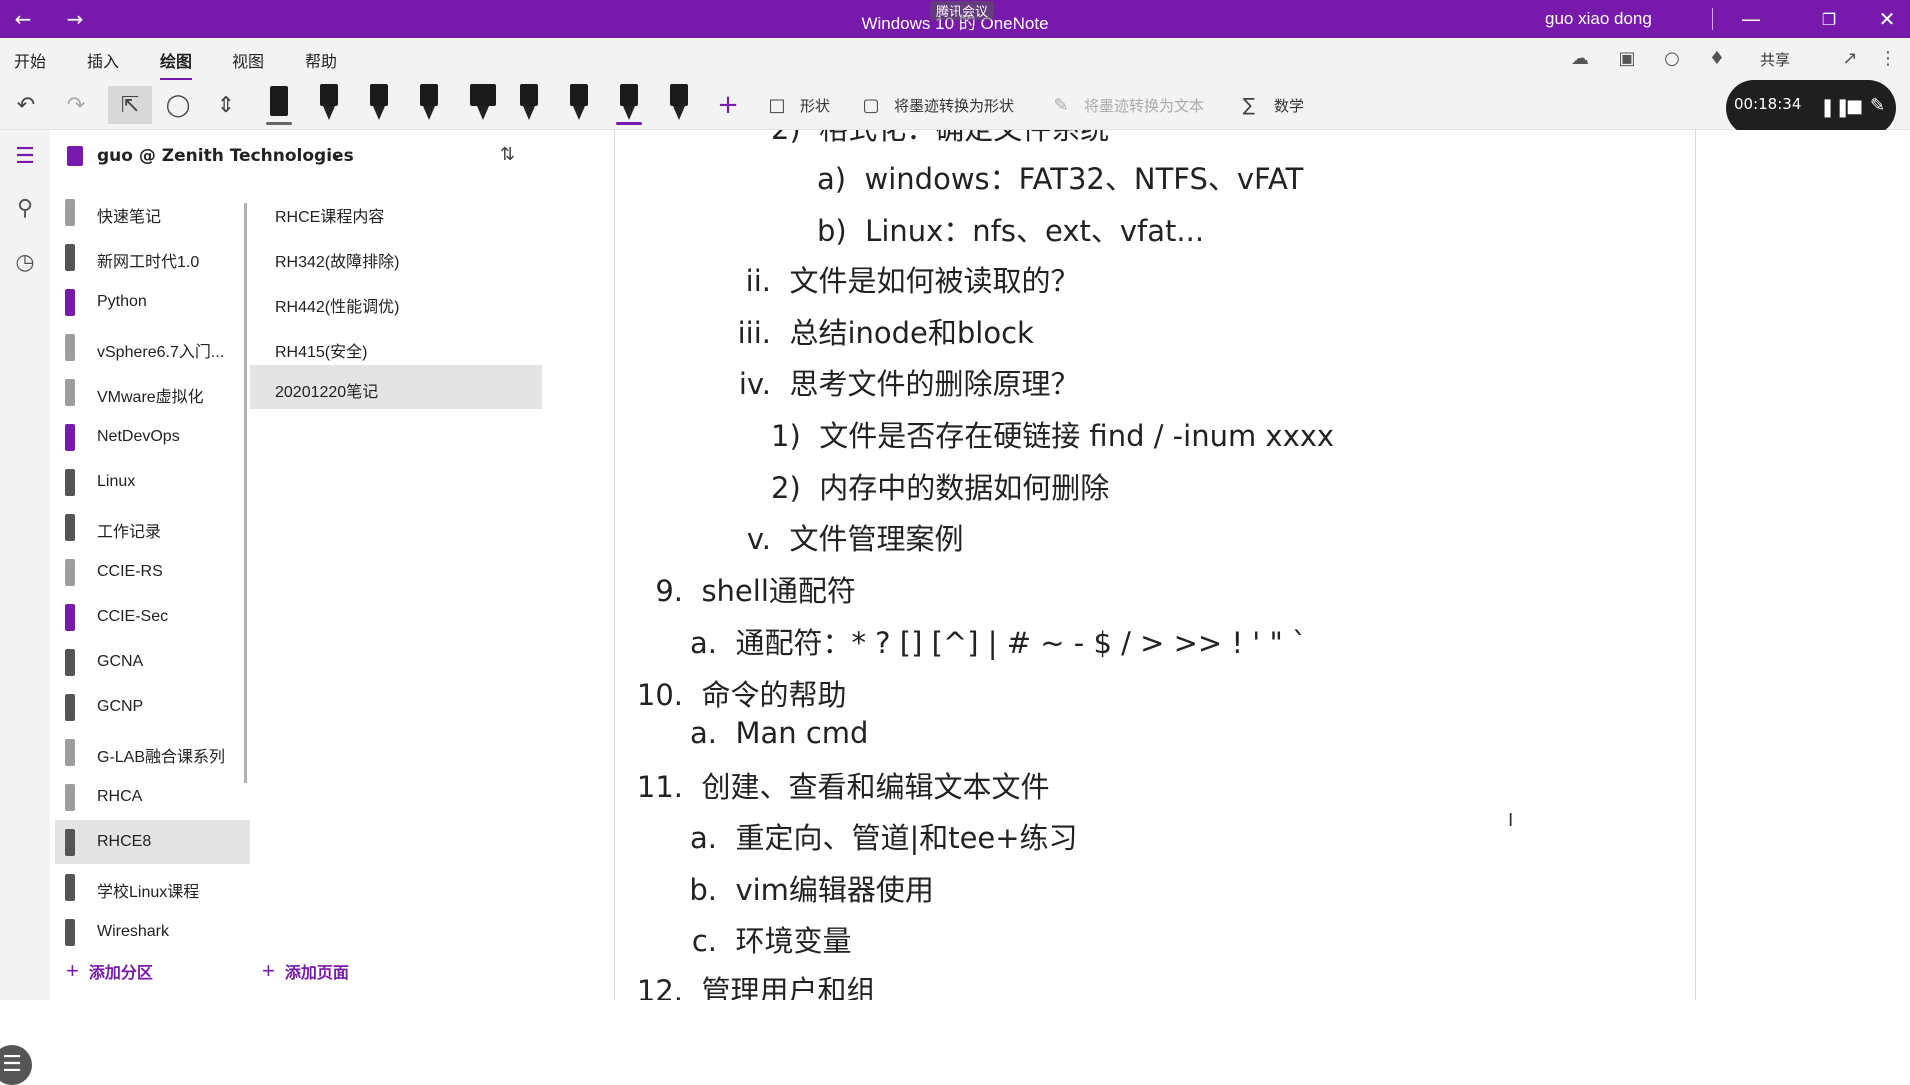 The width and height of the screenshot is (1910, 1085). I want to click on pen-annotate-icon: ✎, so click(1877, 105).